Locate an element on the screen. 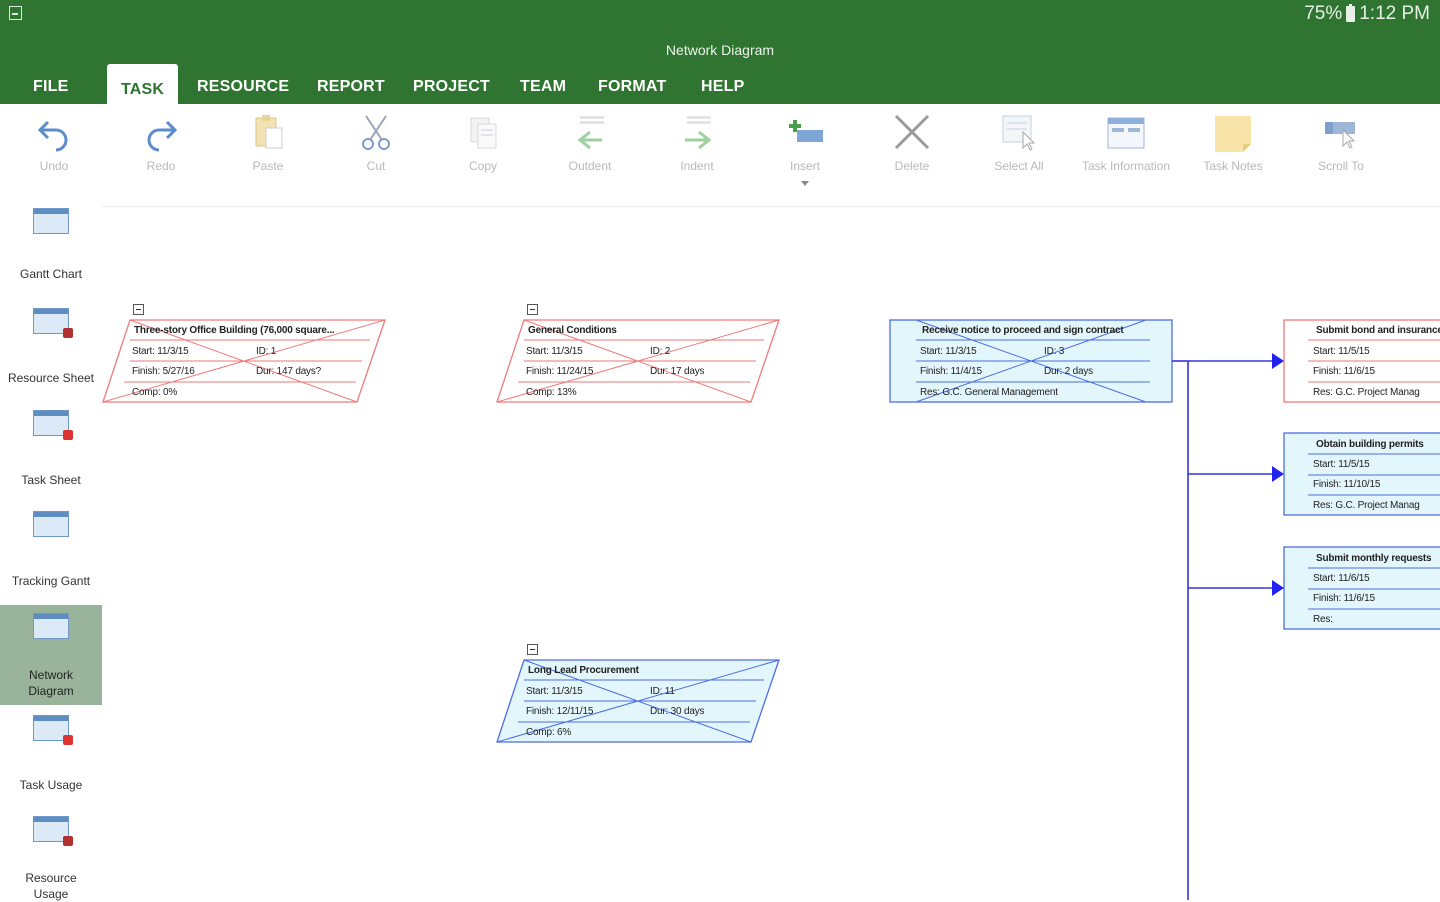  indent-icon is located at coordinates (698, 133).